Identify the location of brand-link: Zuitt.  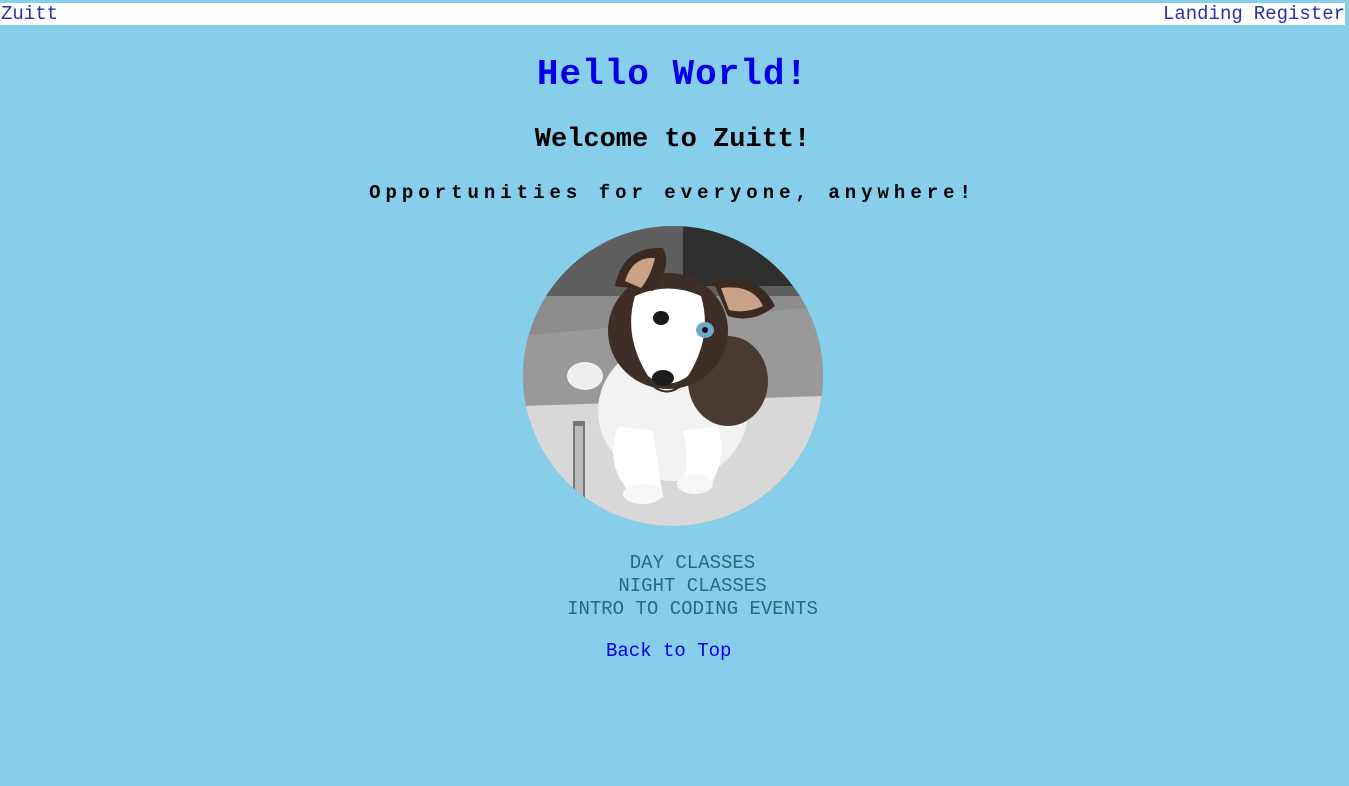
(29, 14).